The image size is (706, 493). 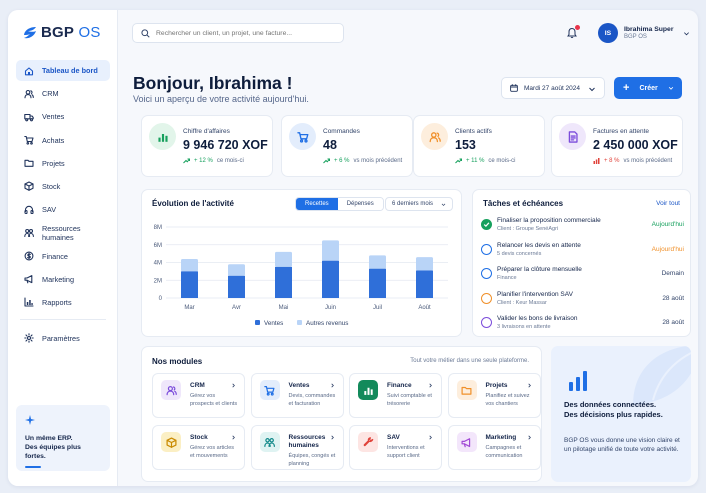 I want to click on module-card-crm: CRM Gérez vos prospects et clients, so click(x=198, y=395).